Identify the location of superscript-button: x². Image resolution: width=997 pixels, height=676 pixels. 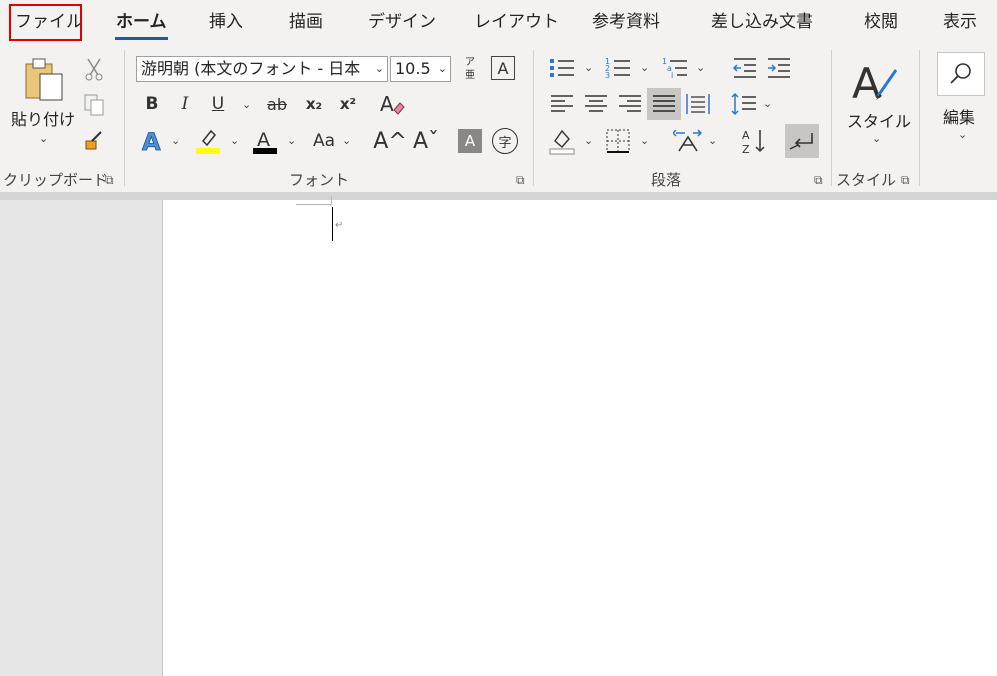
(348, 104).